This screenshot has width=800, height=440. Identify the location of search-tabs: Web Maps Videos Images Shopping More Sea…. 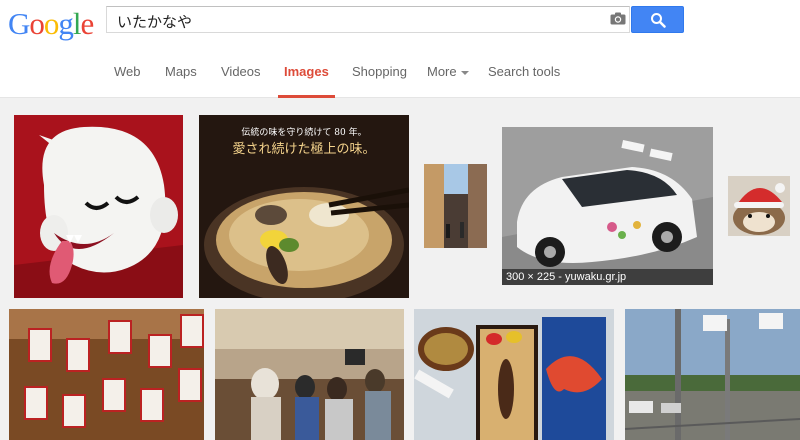
(400, 78).